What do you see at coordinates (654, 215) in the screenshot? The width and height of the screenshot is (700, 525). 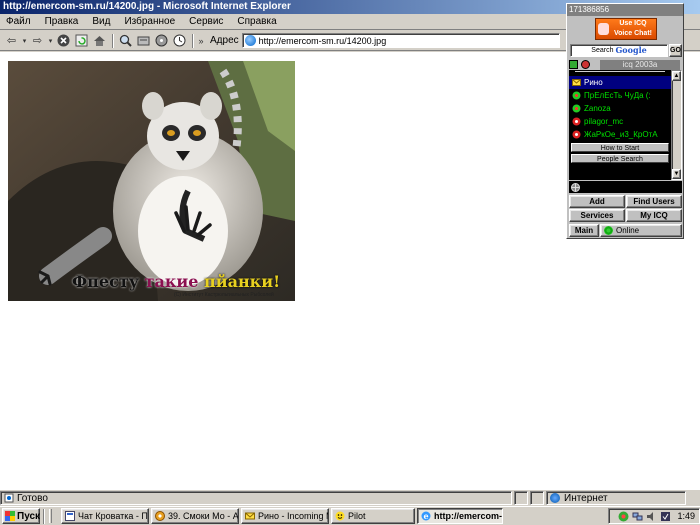 I see `my-icq-button: My ICQ` at bounding box center [654, 215].